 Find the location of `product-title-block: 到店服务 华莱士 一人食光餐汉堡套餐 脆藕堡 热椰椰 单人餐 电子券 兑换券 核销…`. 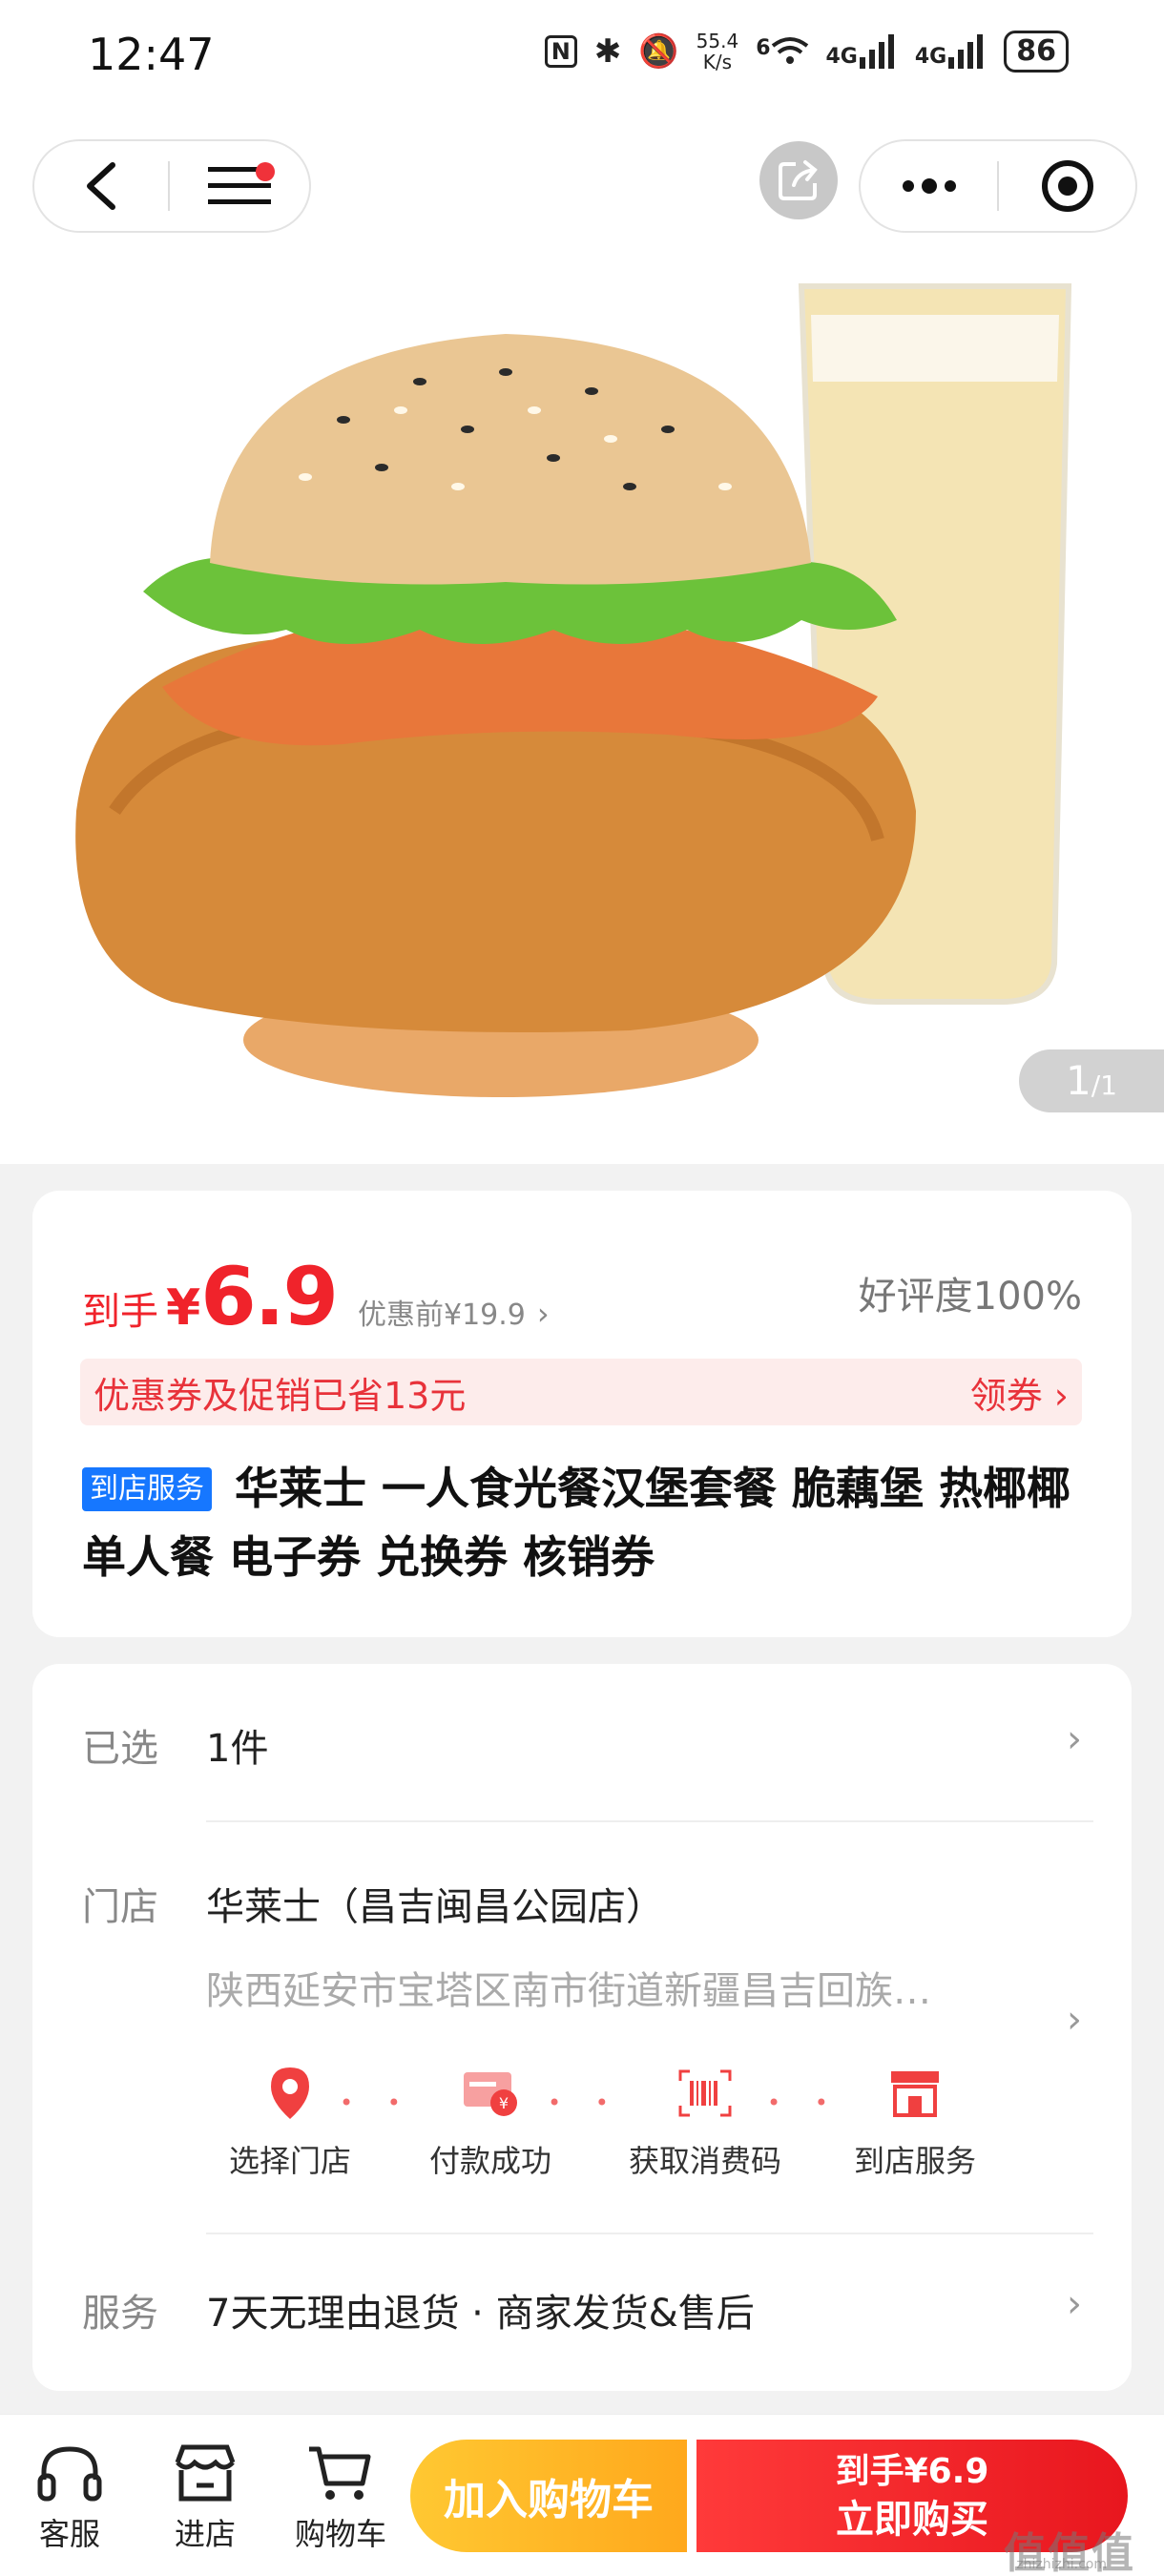

product-title-block: 到店服务 华莱士 一人食光餐汉堡套餐 脆藕堡 热椰椰 单人餐 电子券 兑换券 核销… is located at coordinates (597, 1522).